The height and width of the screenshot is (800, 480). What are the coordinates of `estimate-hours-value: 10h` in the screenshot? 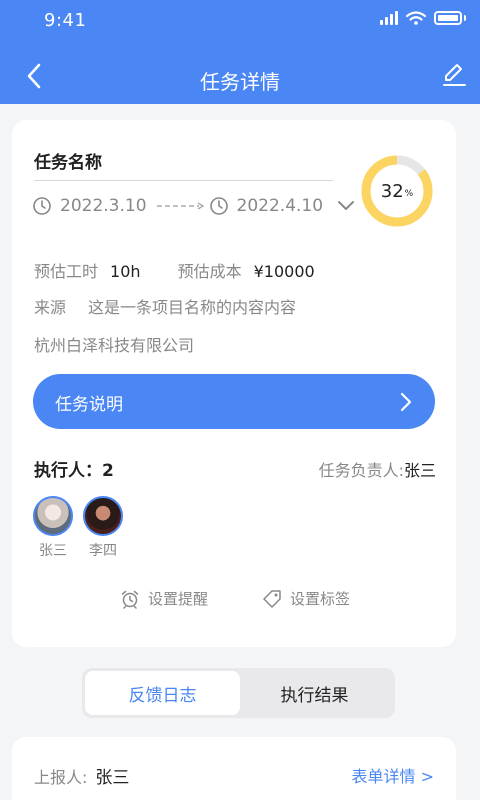 It's located at (125, 271).